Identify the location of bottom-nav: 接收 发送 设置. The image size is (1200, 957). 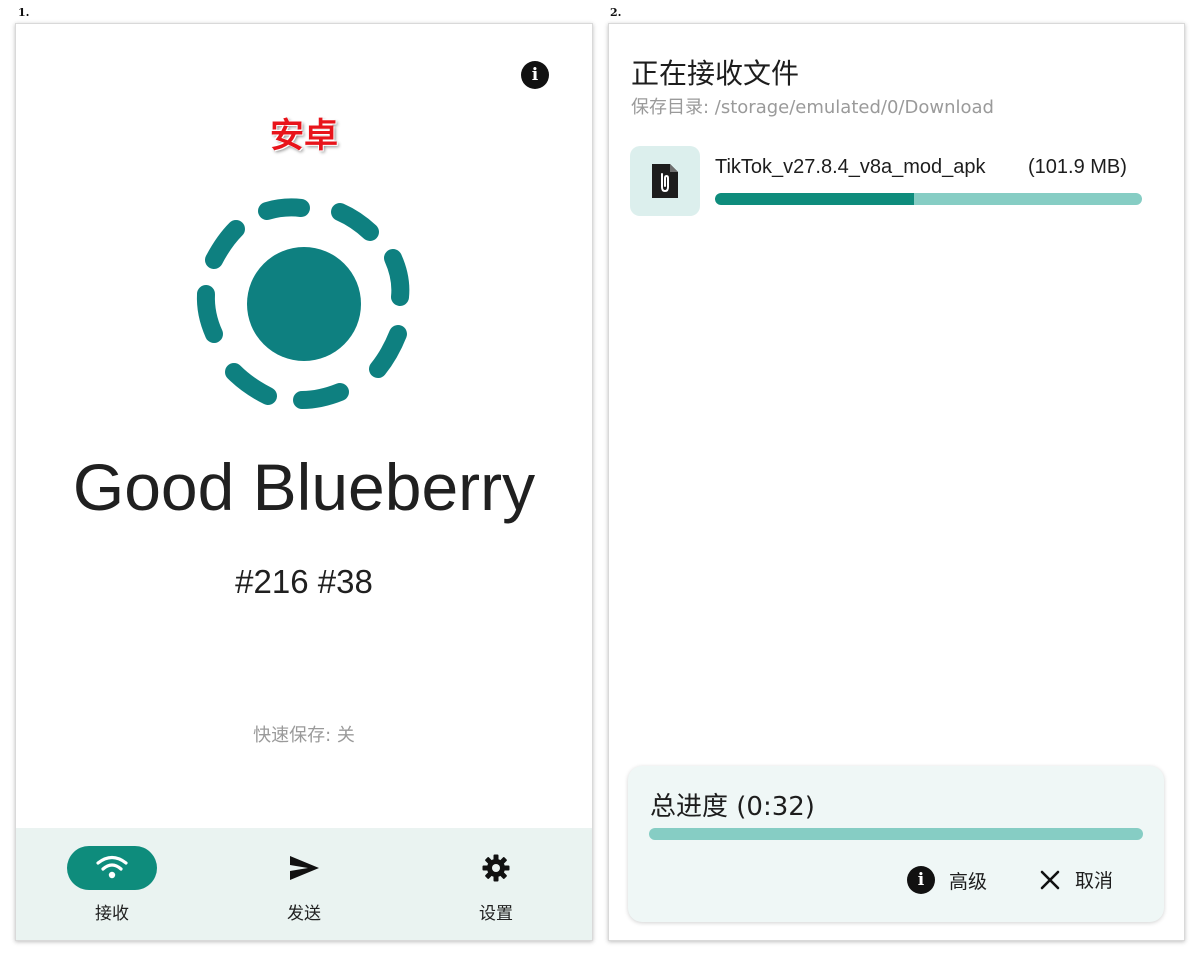
(304, 884).